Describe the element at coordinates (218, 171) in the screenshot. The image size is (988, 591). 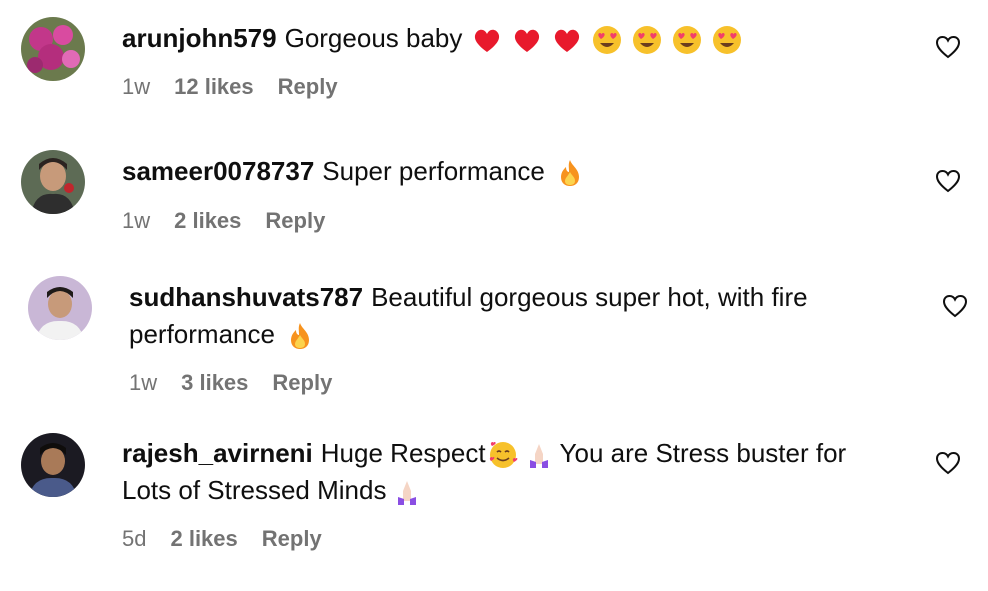
I see `comment-username: sameer0078737` at that location.